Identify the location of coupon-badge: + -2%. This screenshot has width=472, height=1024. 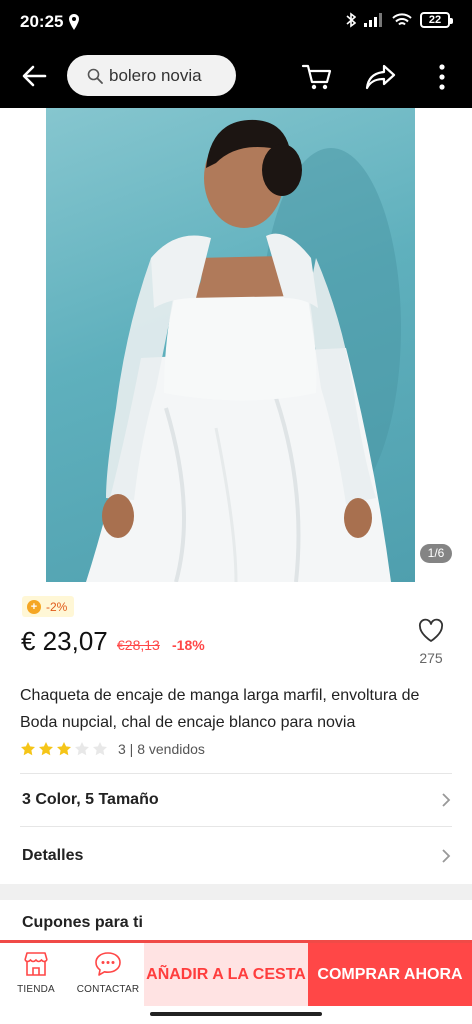
(48, 606).